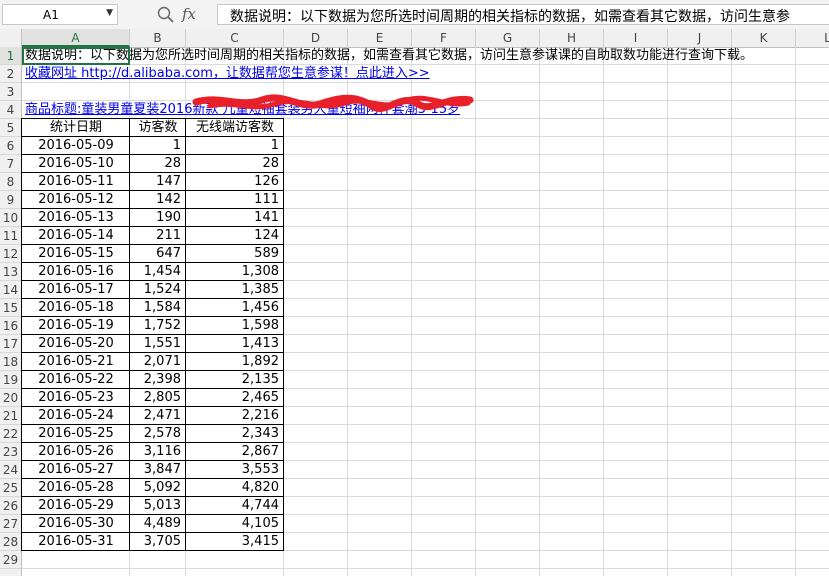 This screenshot has height=576, width=829. Describe the element at coordinates (11, 38) in the screenshot. I see `select-all-corner` at that location.